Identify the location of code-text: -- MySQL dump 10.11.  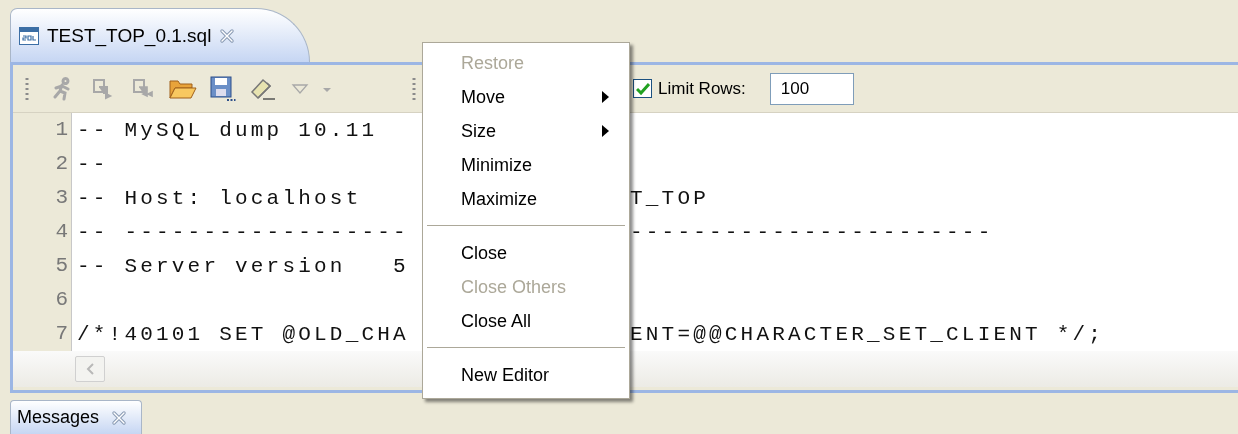
(227, 130).